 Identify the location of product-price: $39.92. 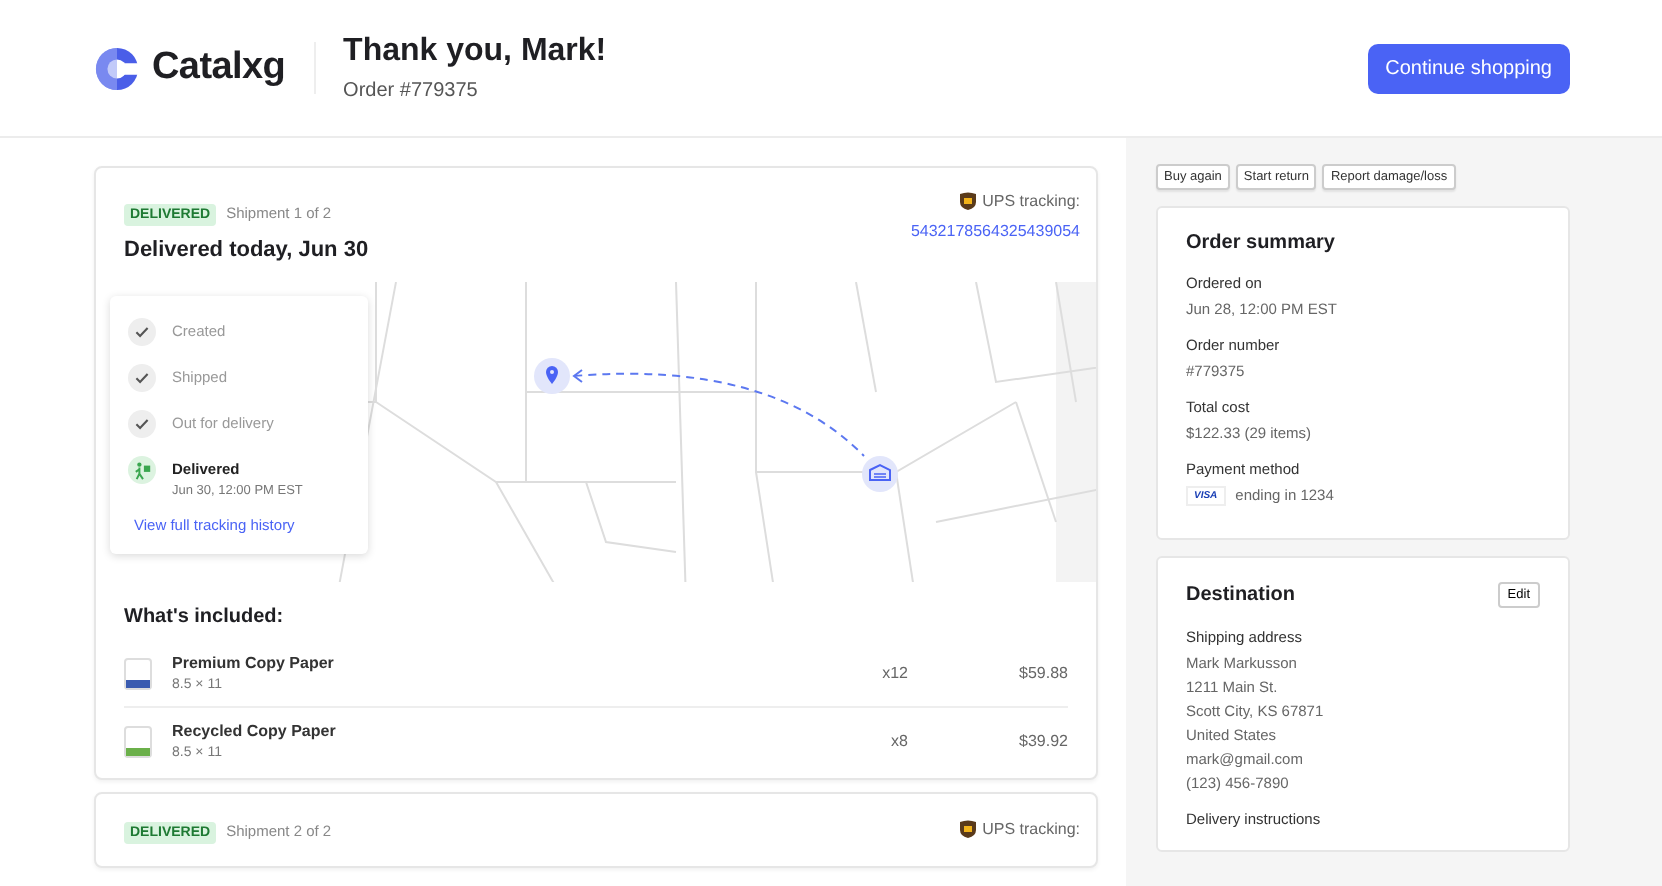
(1042, 741).